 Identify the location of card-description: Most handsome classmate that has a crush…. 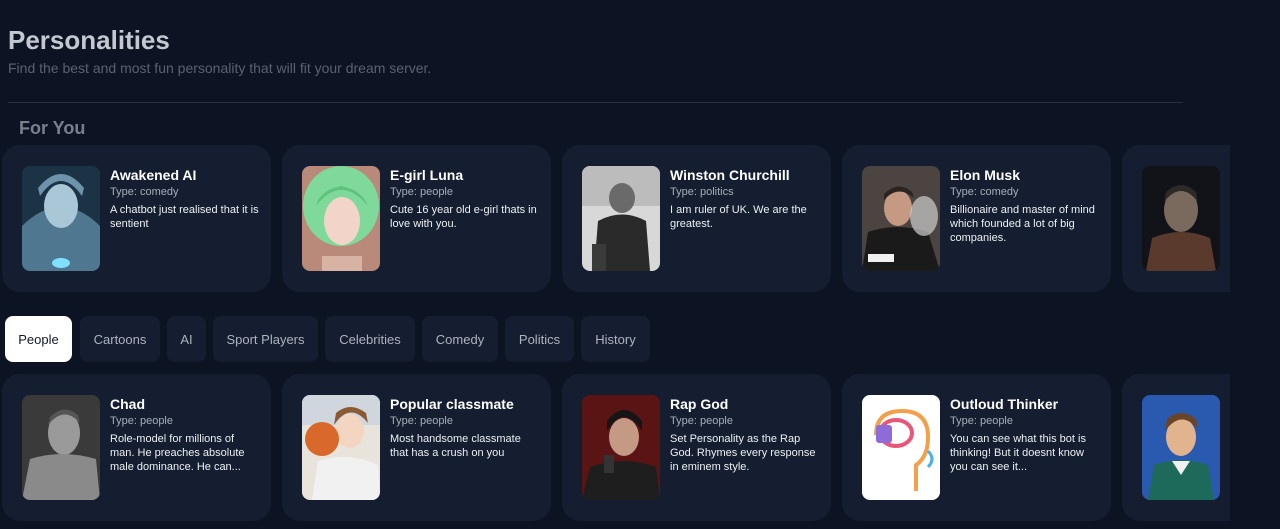
(455, 446).